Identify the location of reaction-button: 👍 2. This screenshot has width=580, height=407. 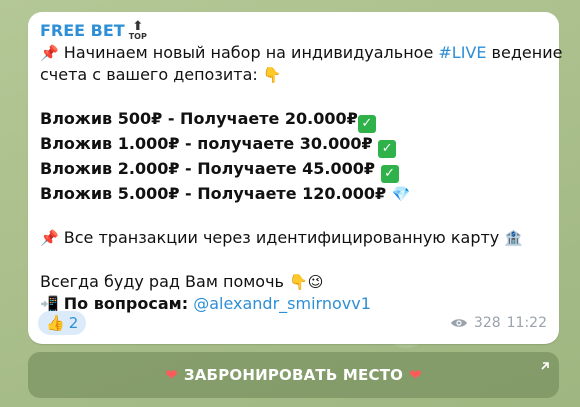
(62, 323).